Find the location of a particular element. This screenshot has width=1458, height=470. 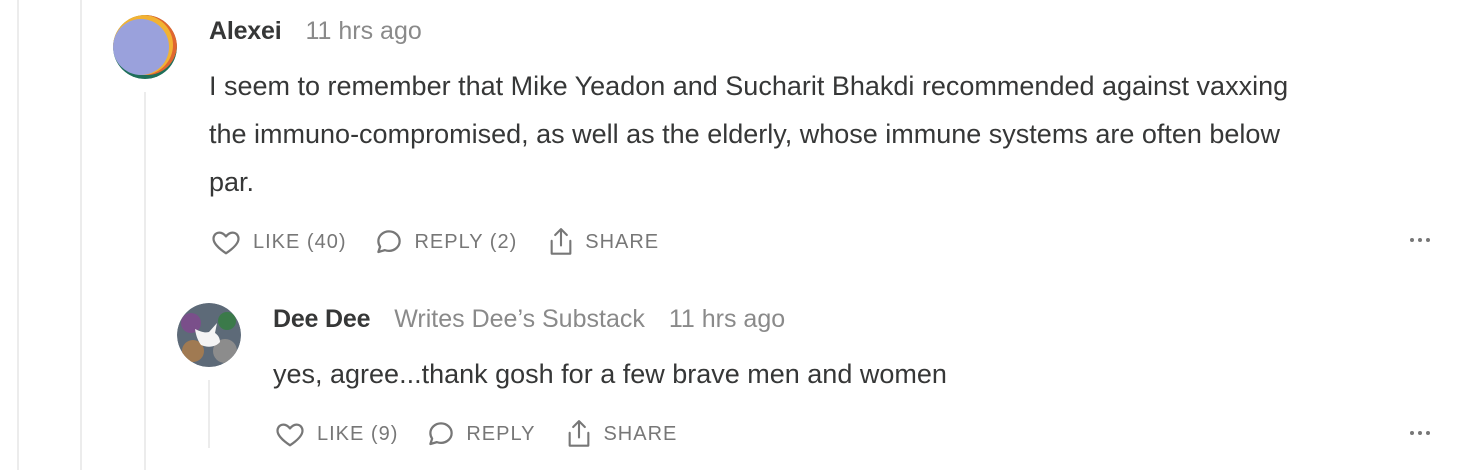

like-button: LIKE (40) is located at coordinates (277, 242).